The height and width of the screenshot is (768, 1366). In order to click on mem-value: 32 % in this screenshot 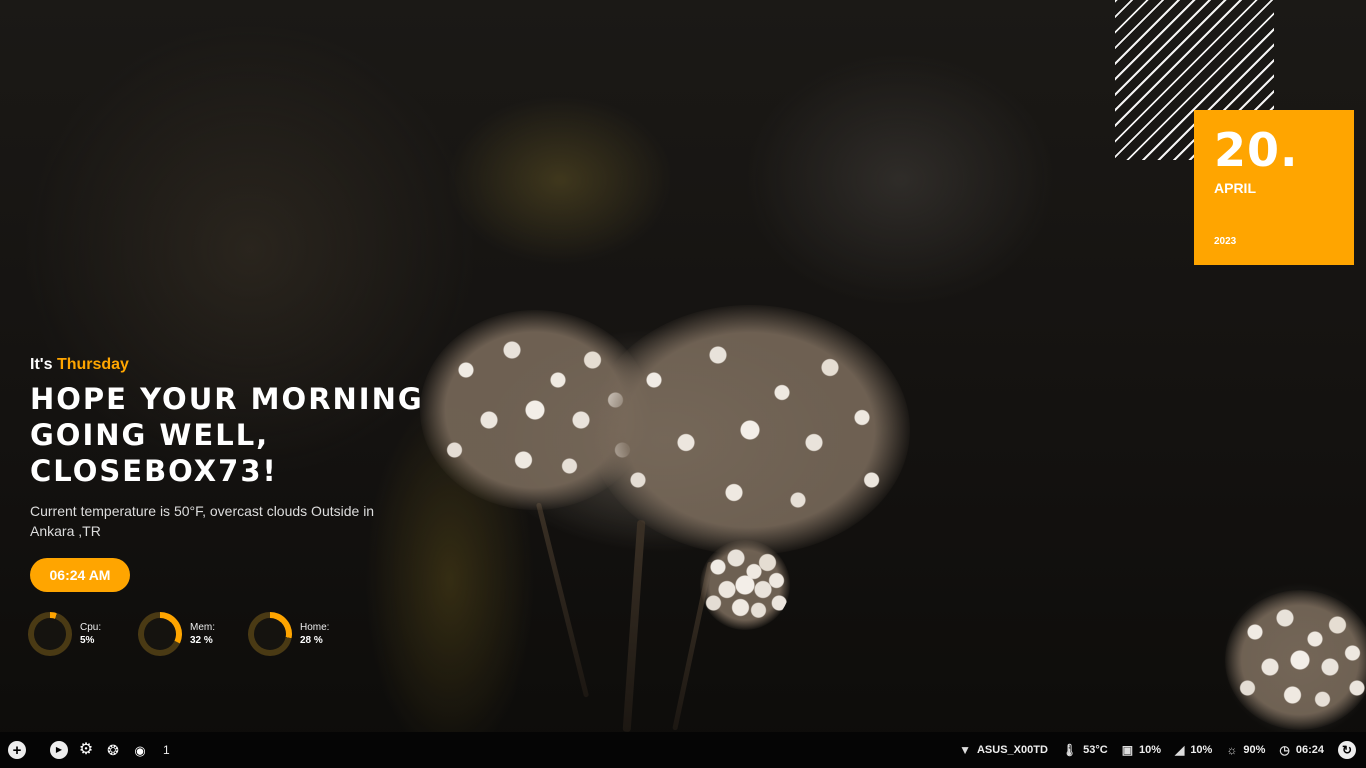, I will do `click(201, 640)`.